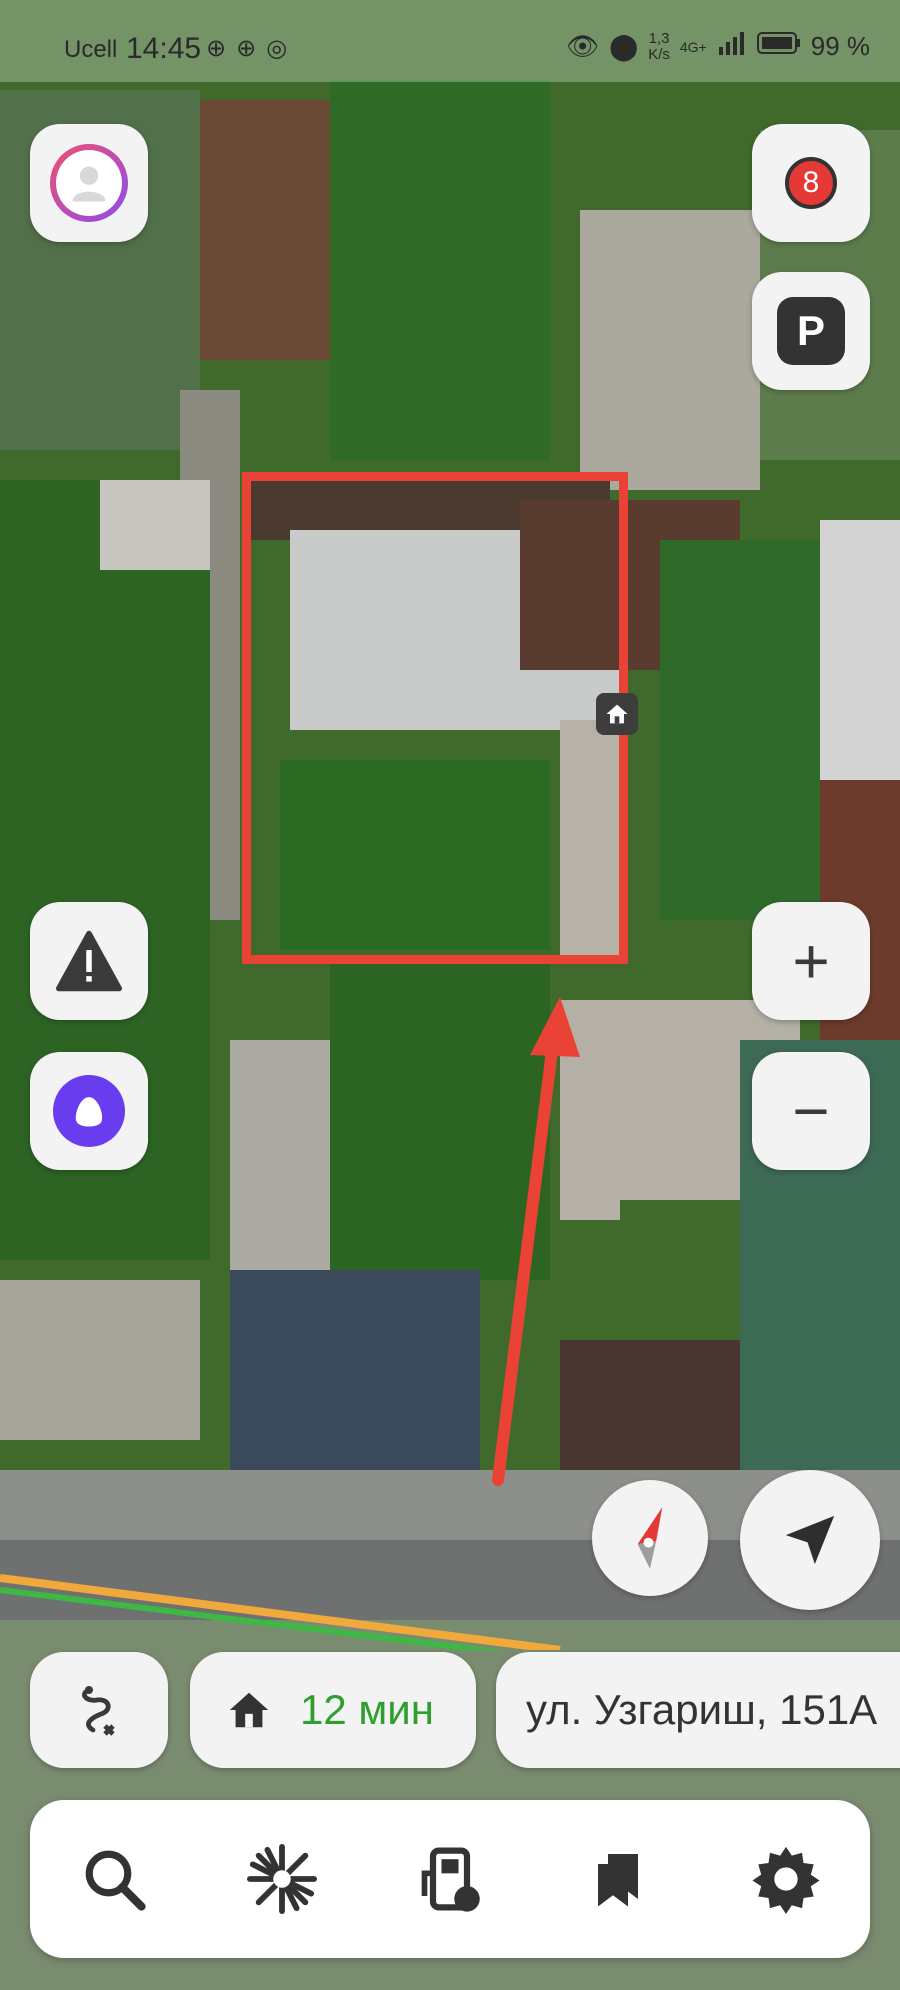  I want to click on bottom-navigation, so click(450, 1879).